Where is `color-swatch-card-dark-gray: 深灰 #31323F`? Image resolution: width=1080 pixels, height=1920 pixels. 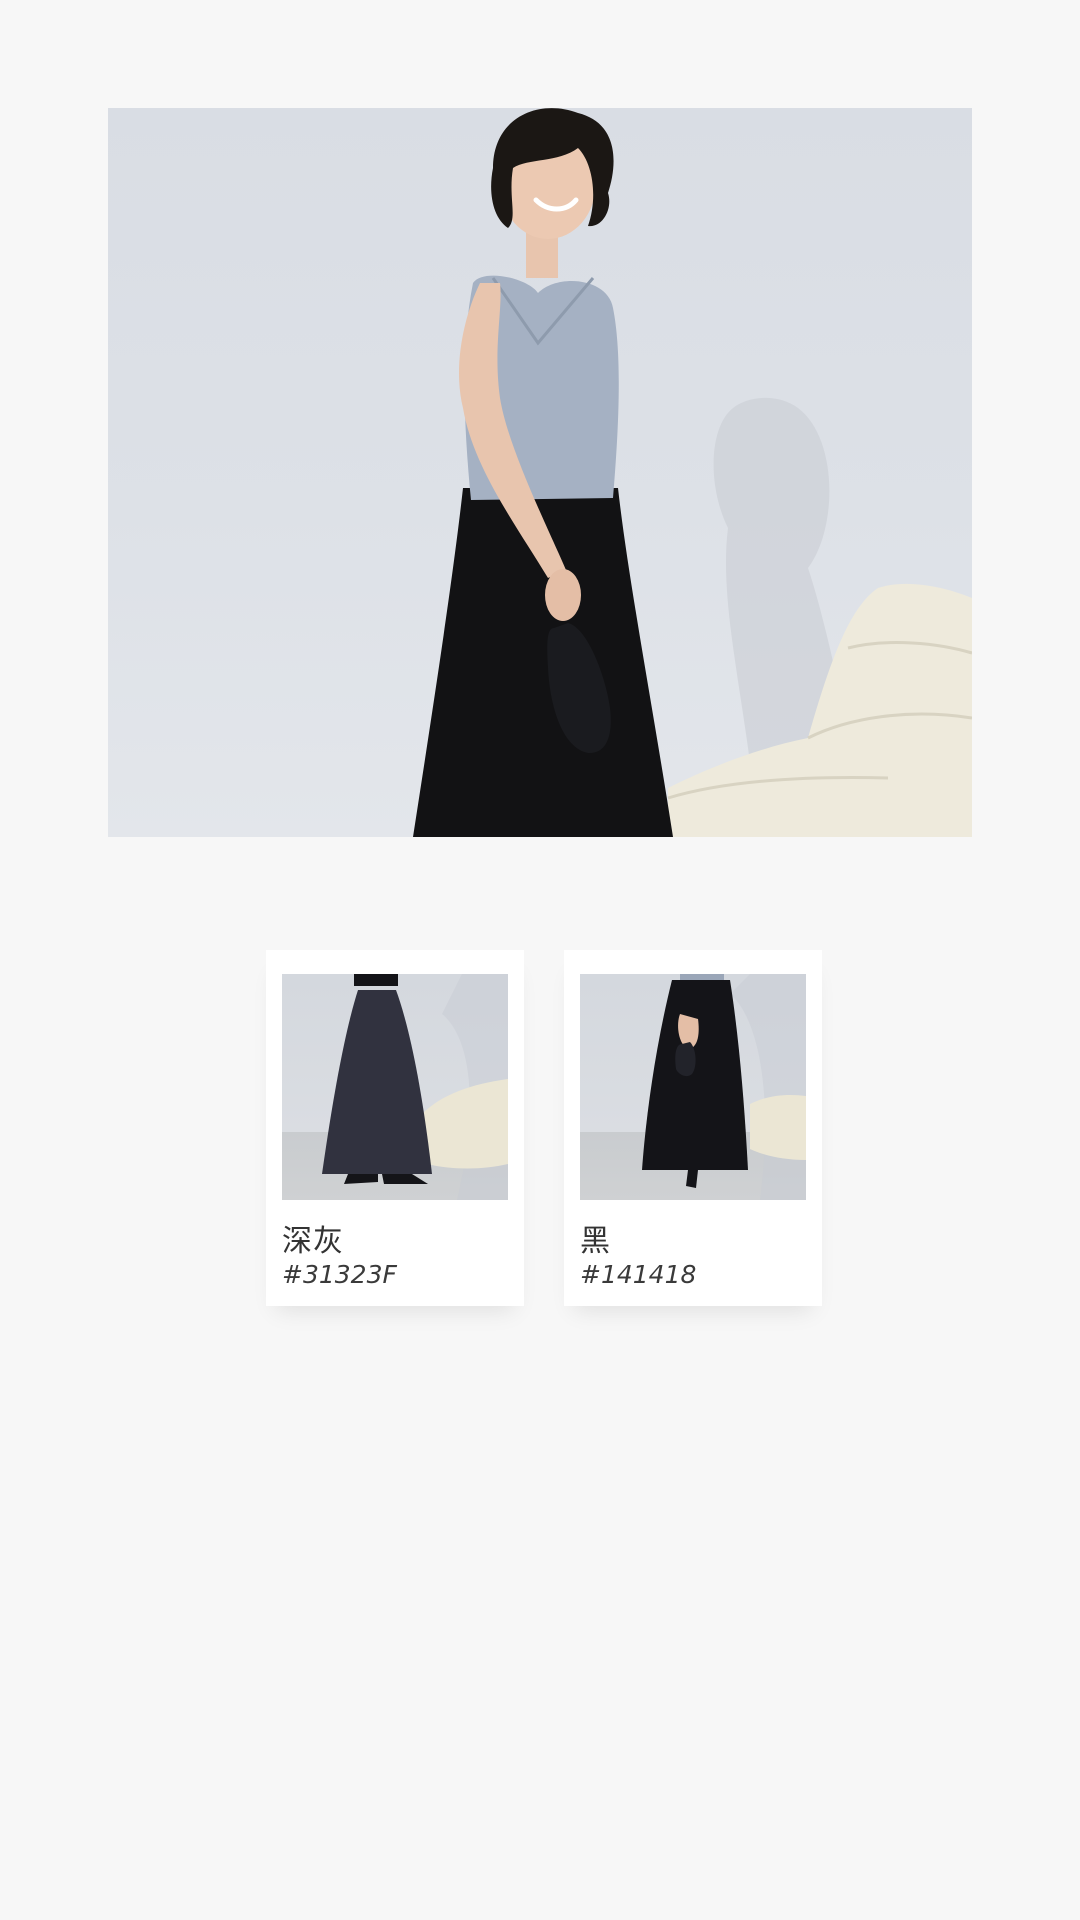
color-swatch-card-dark-gray: 深灰 #31323F is located at coordinates (395, 1128).